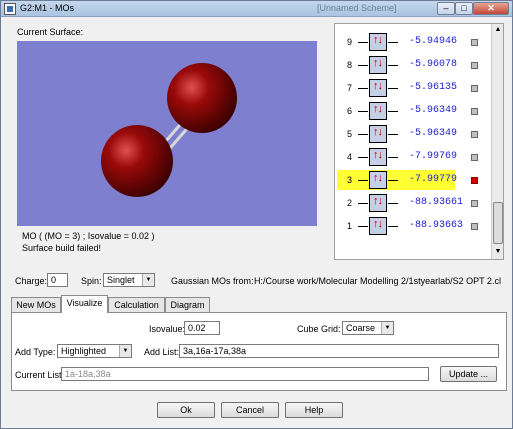 The width and height of the screenshot is (513, 429). I want to click on isovalue-input: 0.02, so click(202, 328).